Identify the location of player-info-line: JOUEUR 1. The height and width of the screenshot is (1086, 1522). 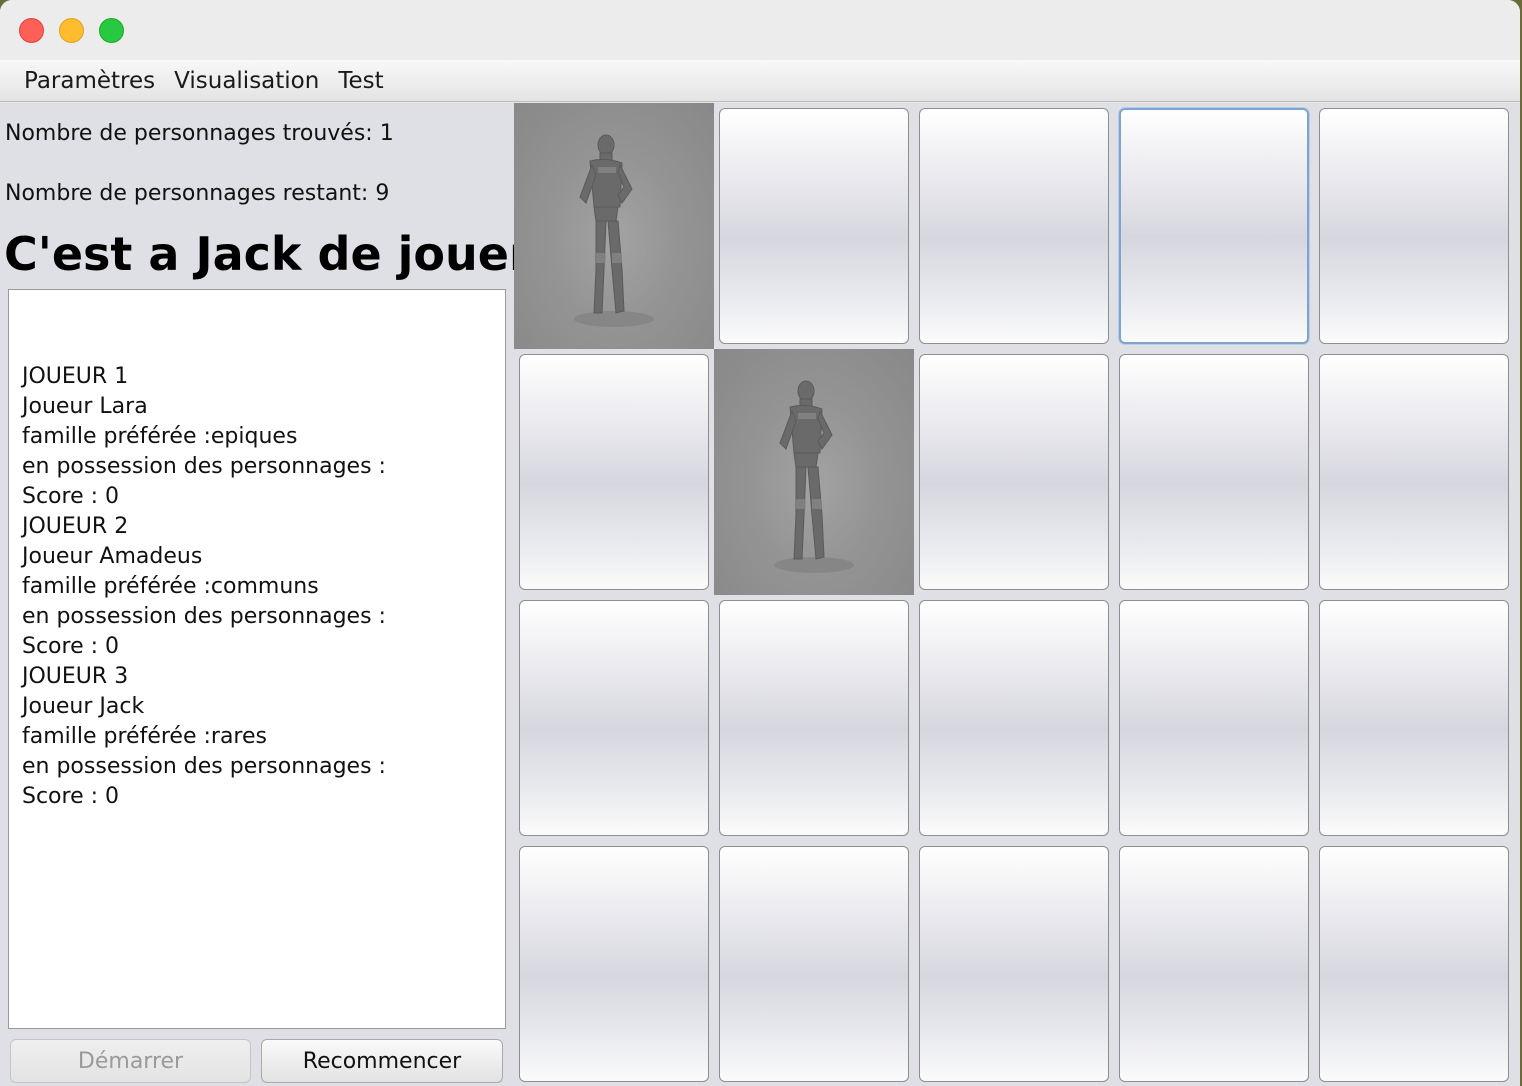
(75, 376).